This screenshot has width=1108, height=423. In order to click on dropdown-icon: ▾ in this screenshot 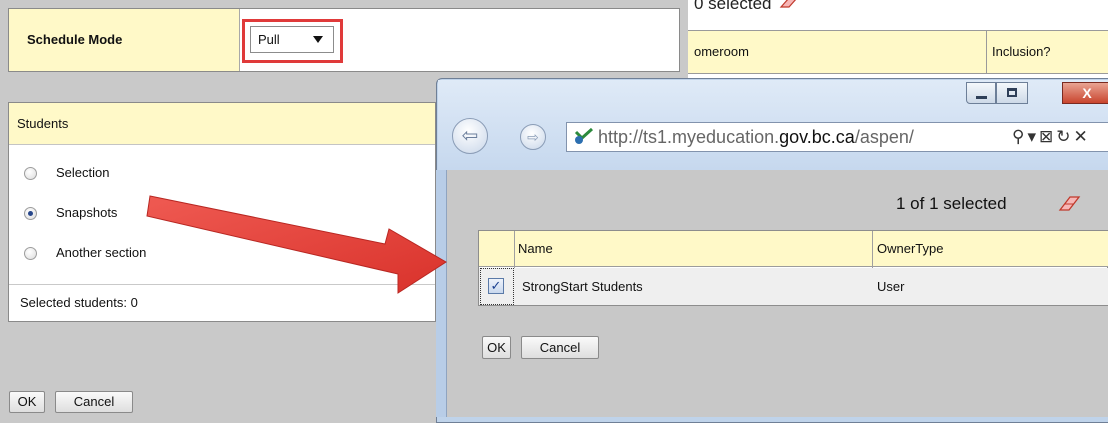, I will do `click(1033, 136)`.